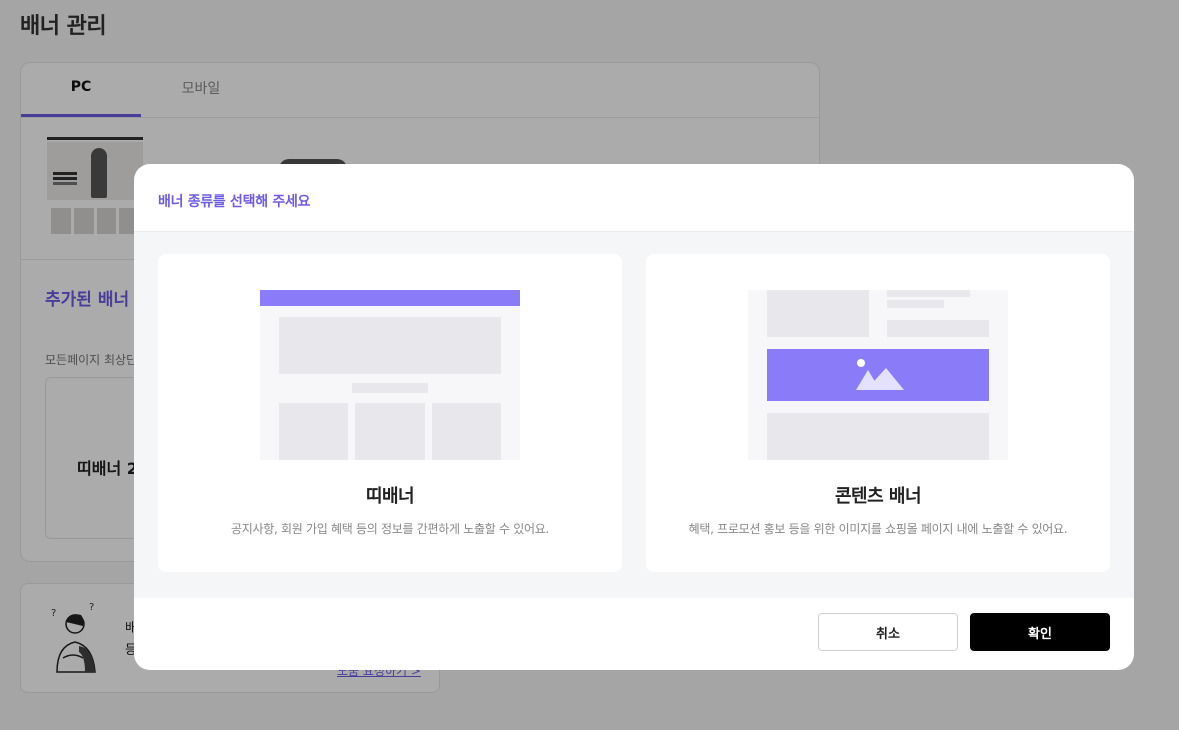 This screenshot has width=1179, height=730. What do you see at coordinates (878, 375) in the screenshot?
I see `content-banner-illustration` at bounding box center [878, 375].